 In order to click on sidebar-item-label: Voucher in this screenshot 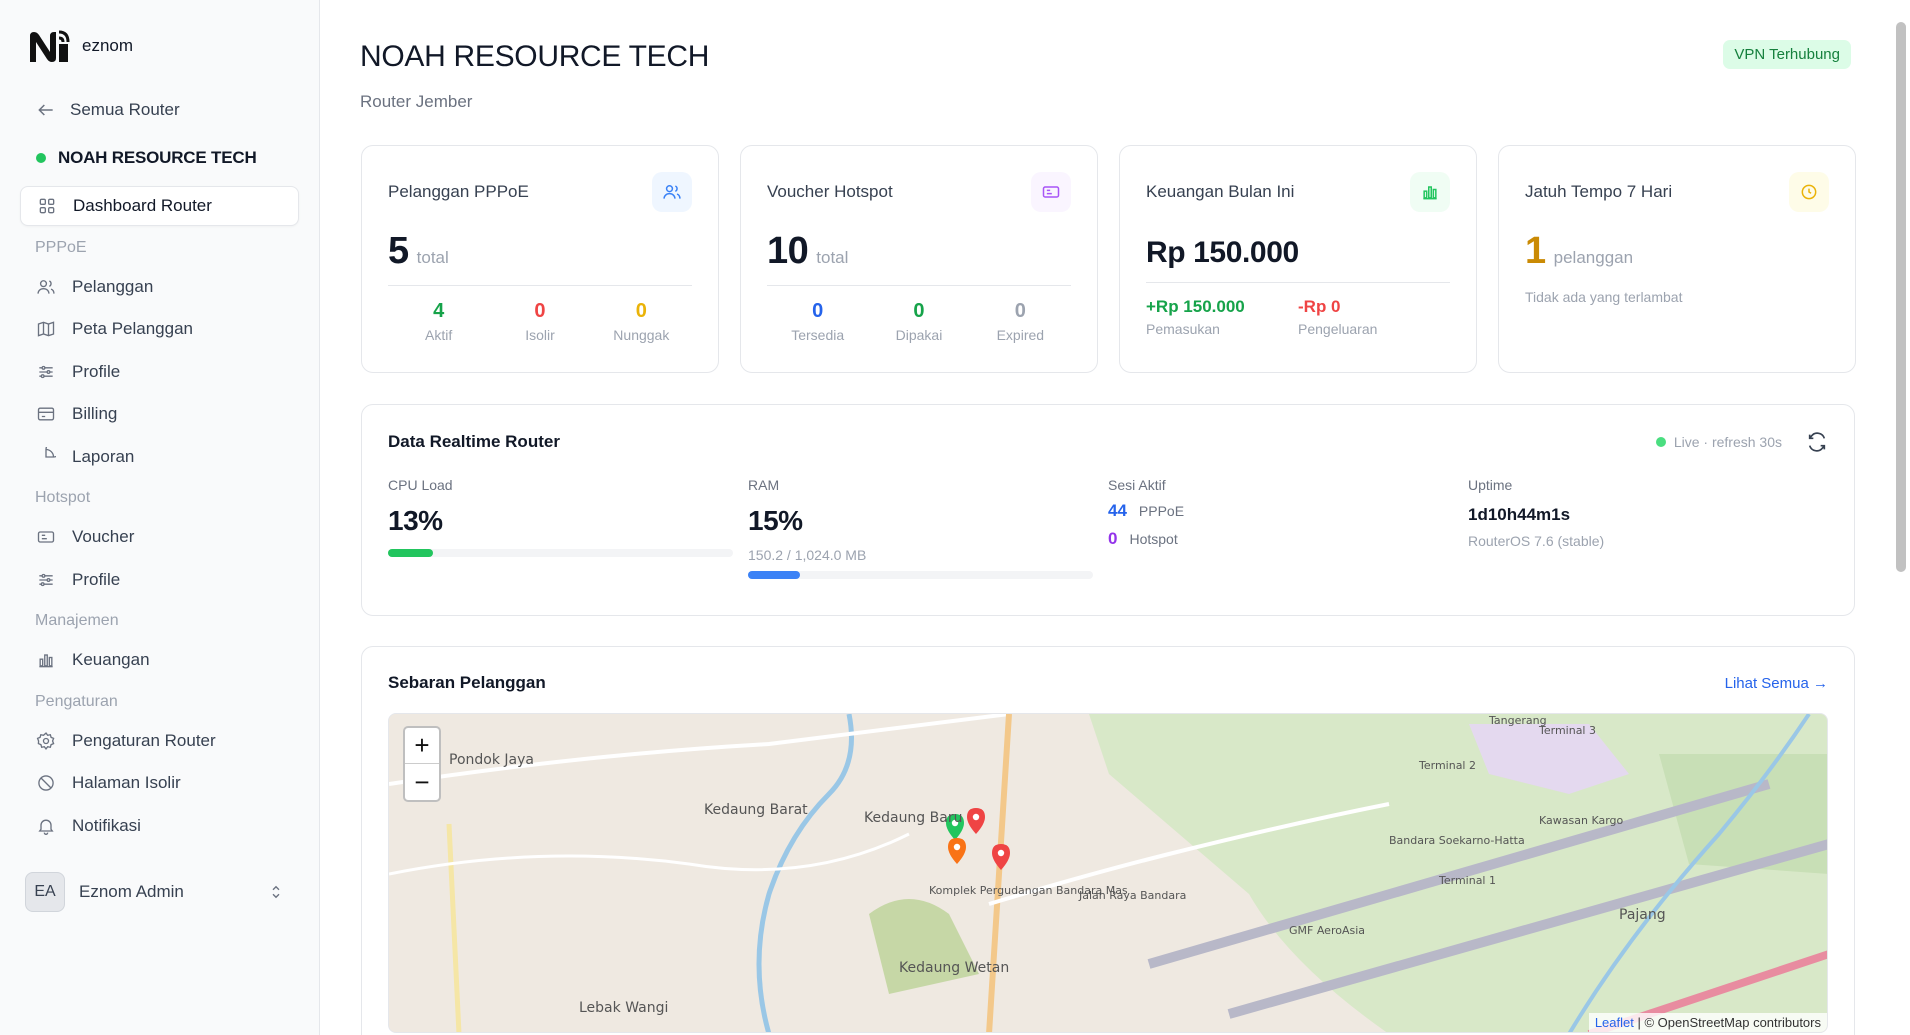, I will do `click(103, 536)`.